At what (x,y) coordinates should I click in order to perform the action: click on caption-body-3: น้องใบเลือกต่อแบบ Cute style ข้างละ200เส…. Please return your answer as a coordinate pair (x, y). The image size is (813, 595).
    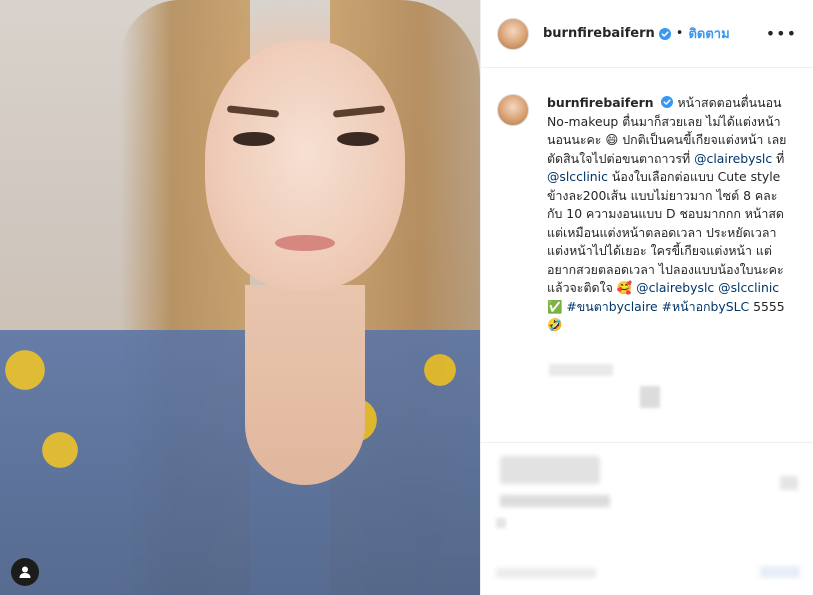
    Looking at the image, I should click on (665, 232).